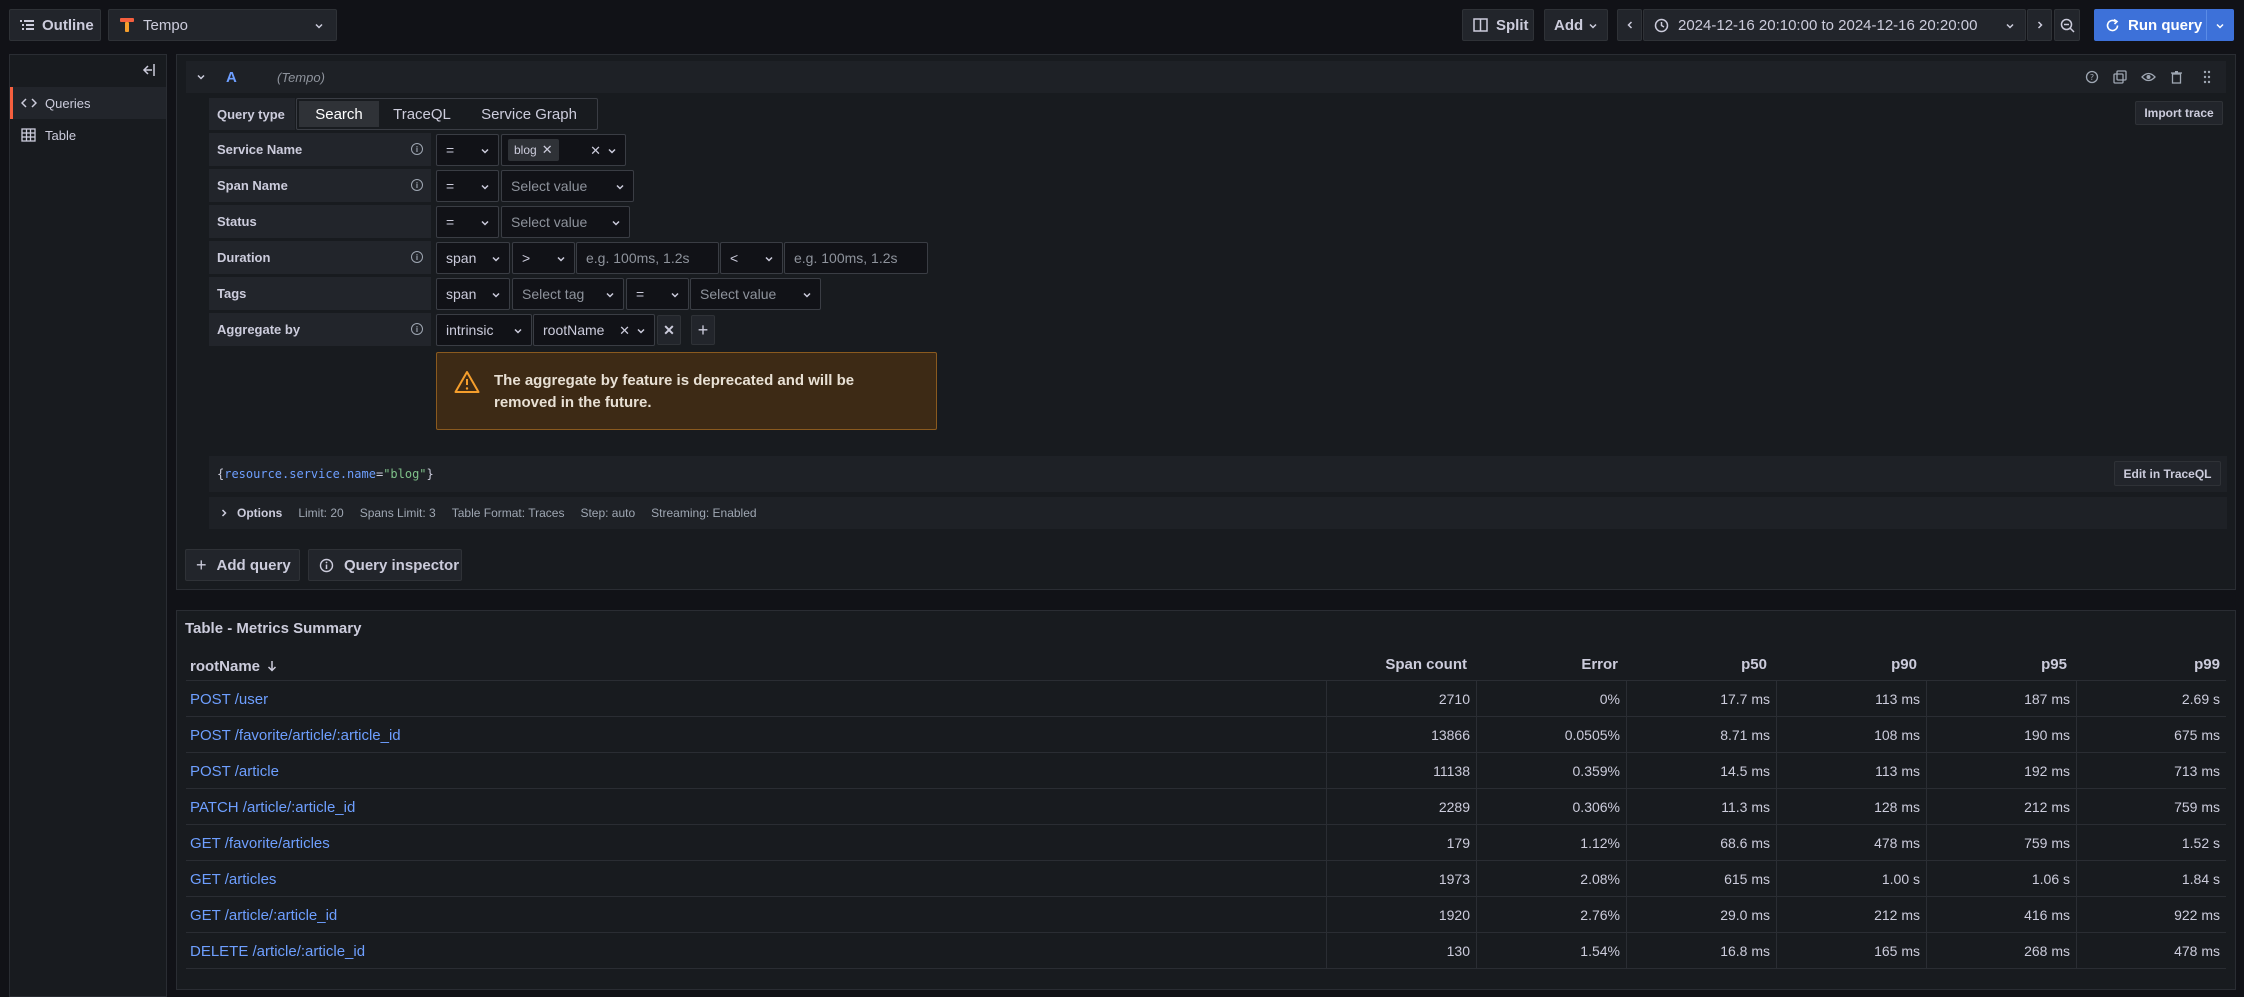  Describe the element at coordinates (755, 294) in the screenshot. I see `tags-value-select: Select value` at that location.